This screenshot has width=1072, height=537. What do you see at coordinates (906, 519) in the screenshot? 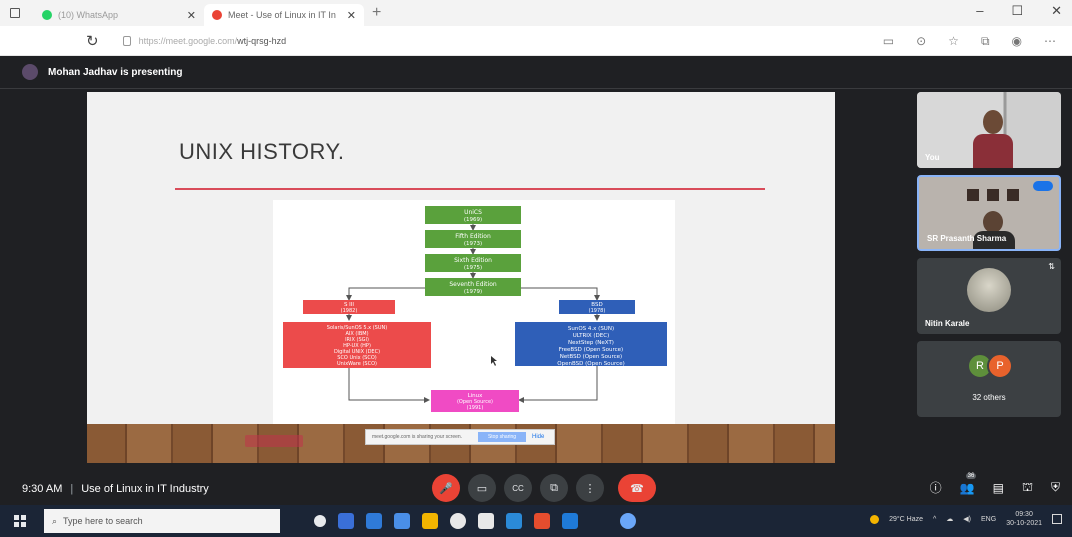
I see `weather-text: 29°C Haze` at bounding box center [906, 519].